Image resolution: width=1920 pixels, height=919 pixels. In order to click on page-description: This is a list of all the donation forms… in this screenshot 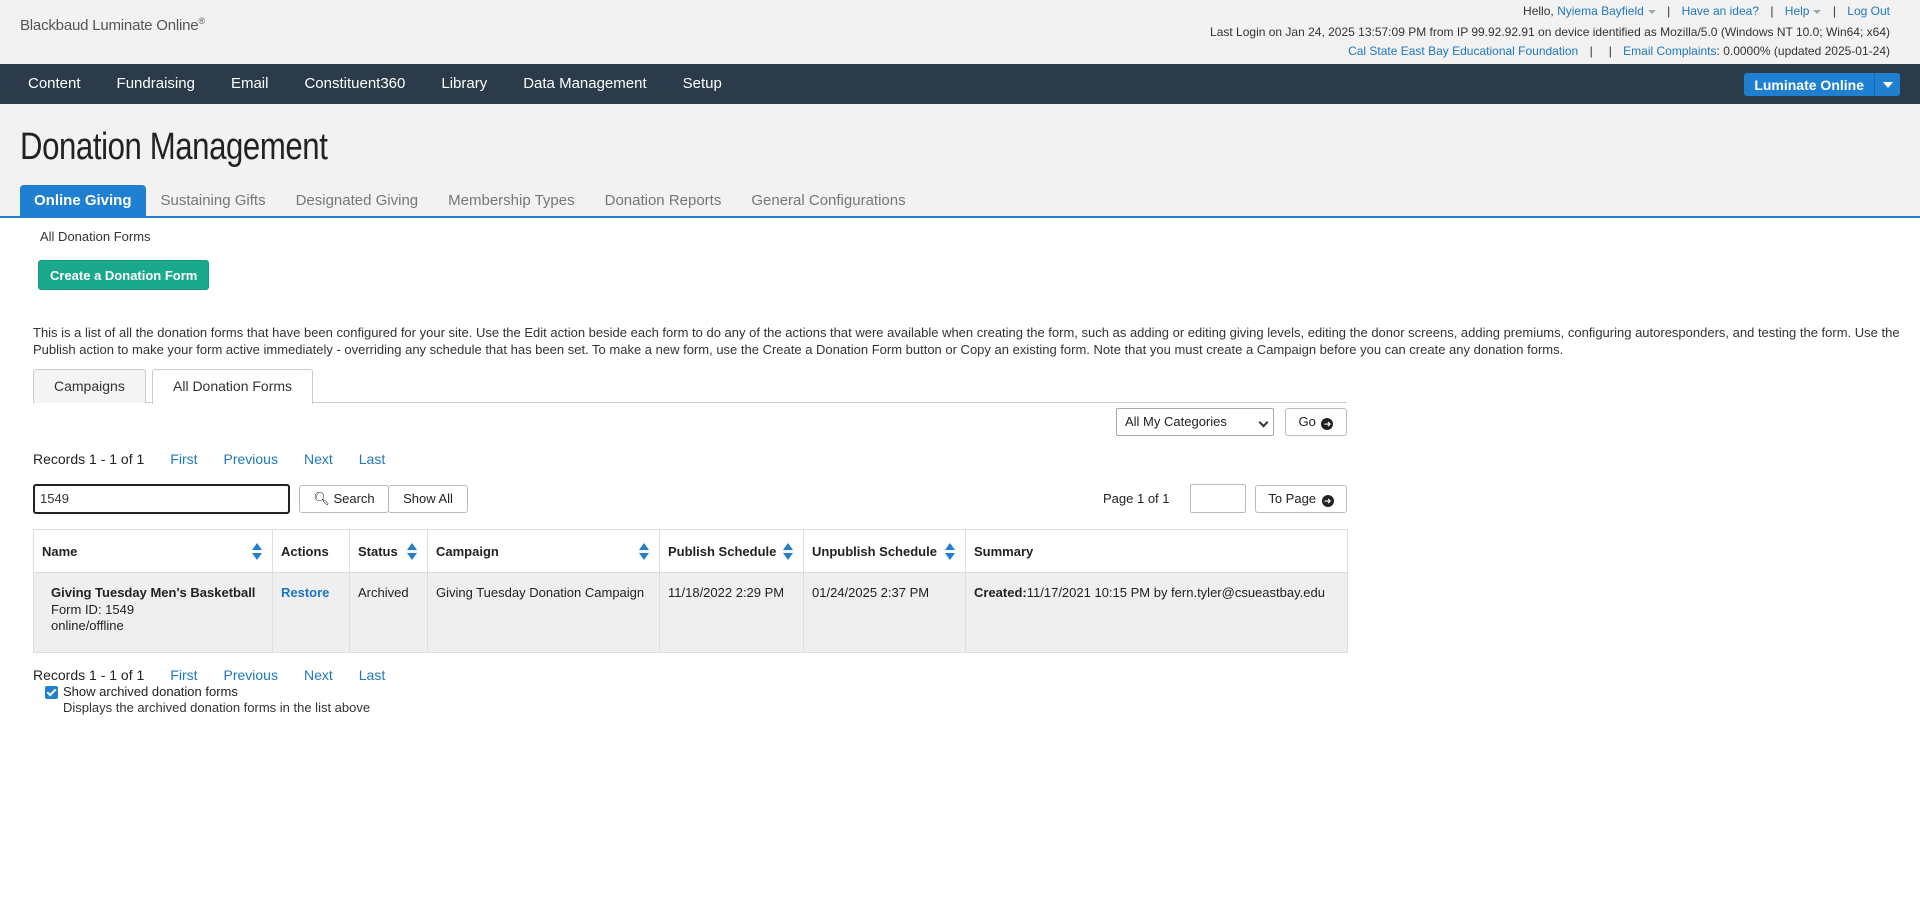, I will do `click(966, 341)`.